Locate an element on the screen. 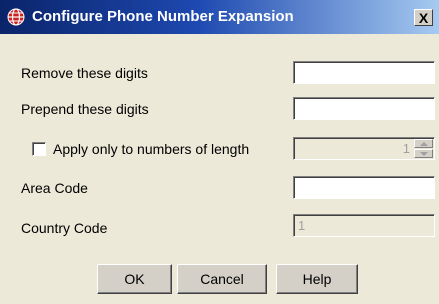 The image size is (439, 304). prepend-digits-label: Prepend these digits is located at coordinates (85, 109).